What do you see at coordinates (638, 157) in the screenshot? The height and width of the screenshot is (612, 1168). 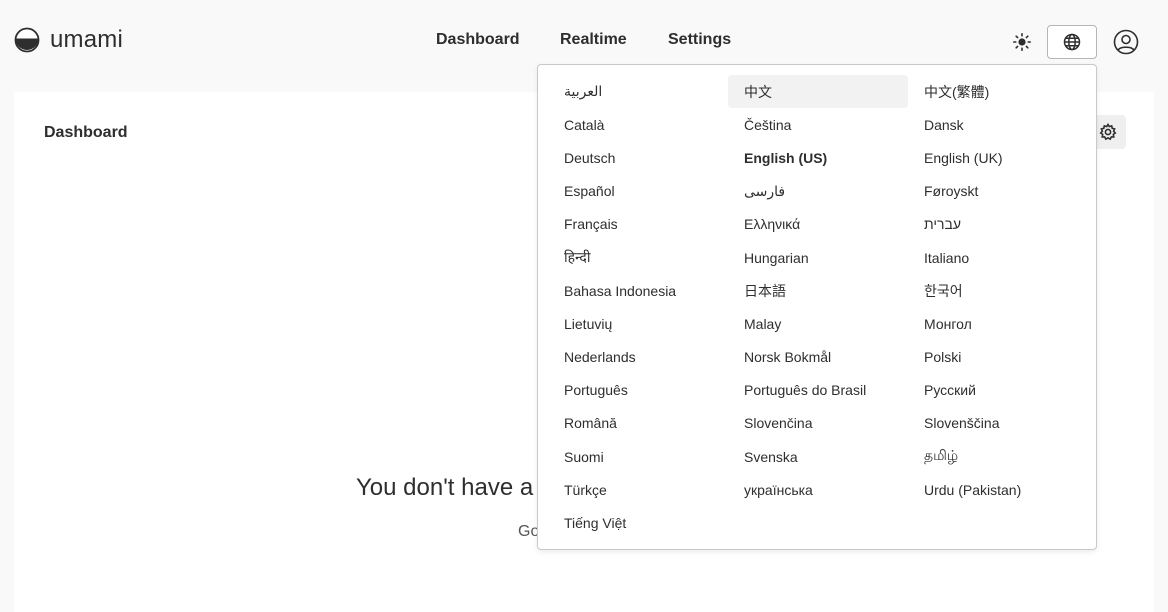 I see `language-option: Deutsch` at bounding box center [638, 157].